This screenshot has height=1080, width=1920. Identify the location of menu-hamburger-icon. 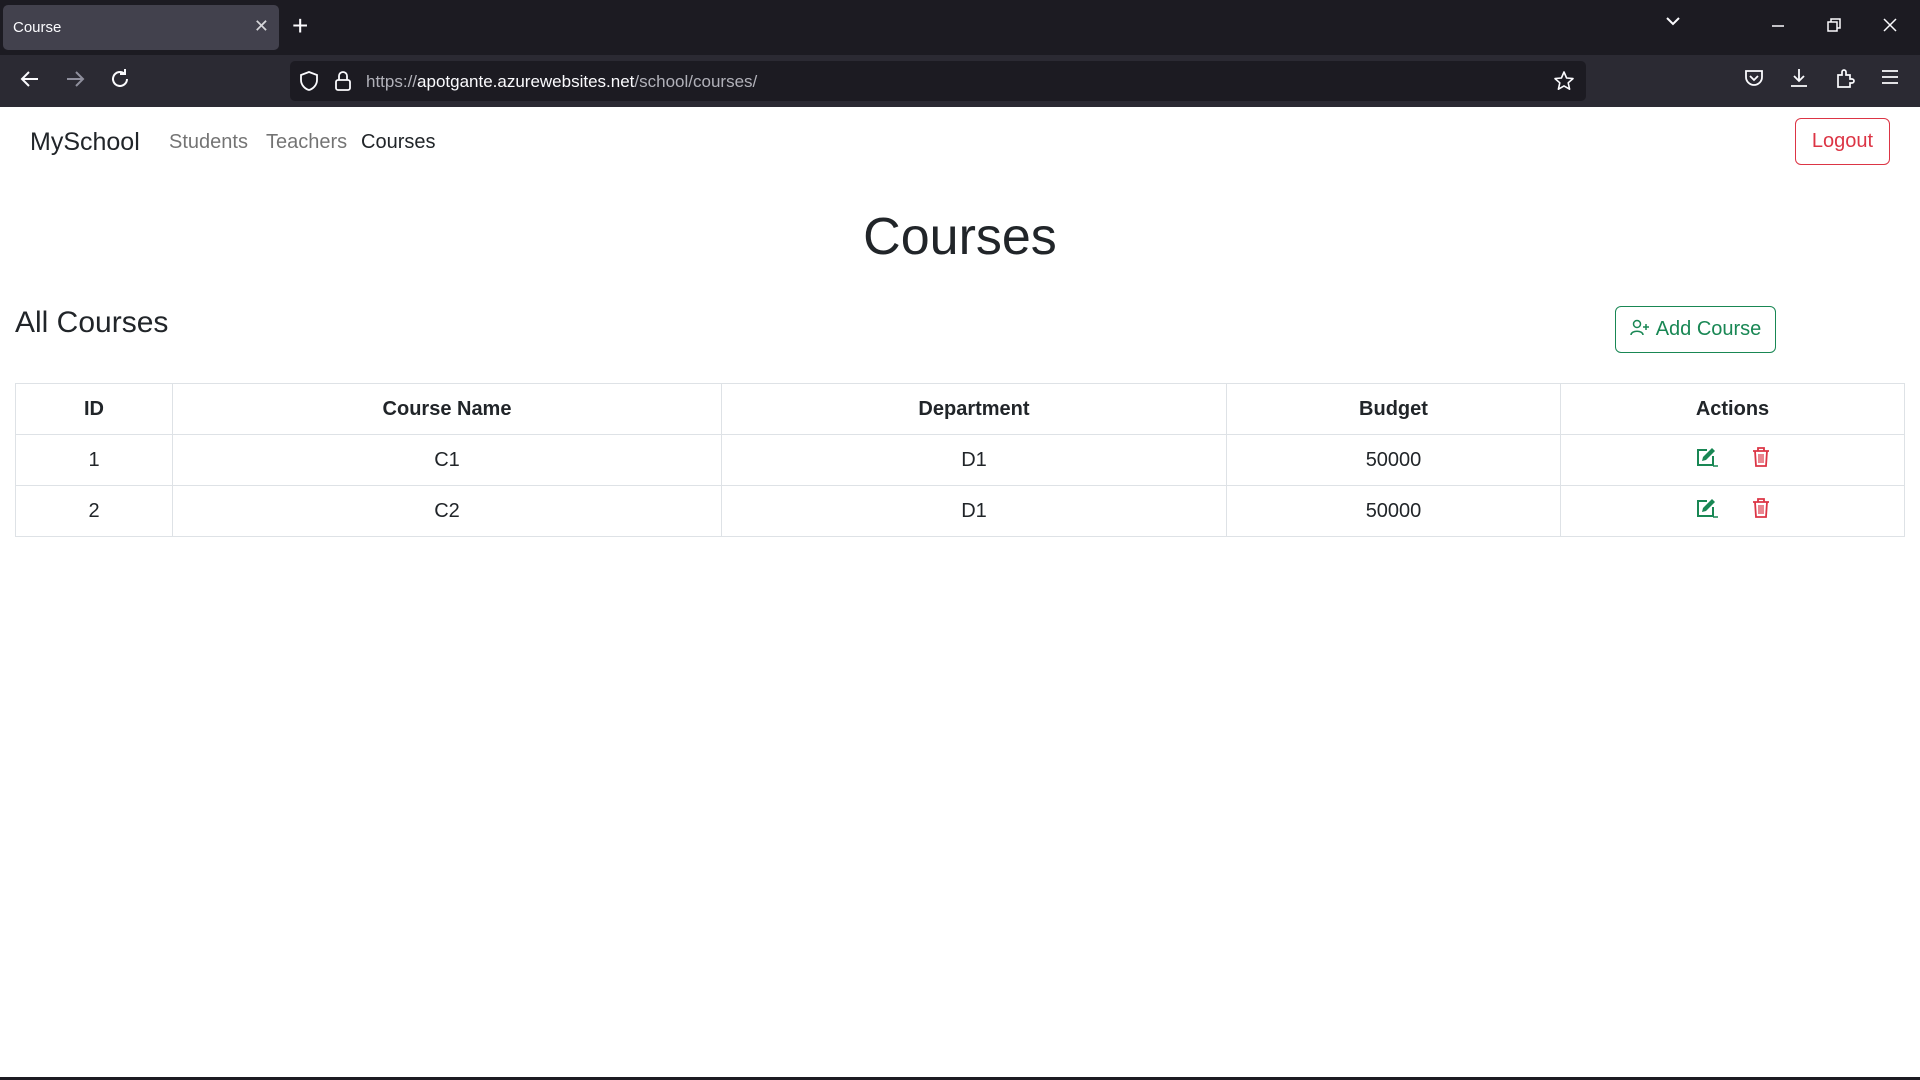
(1890, 79).